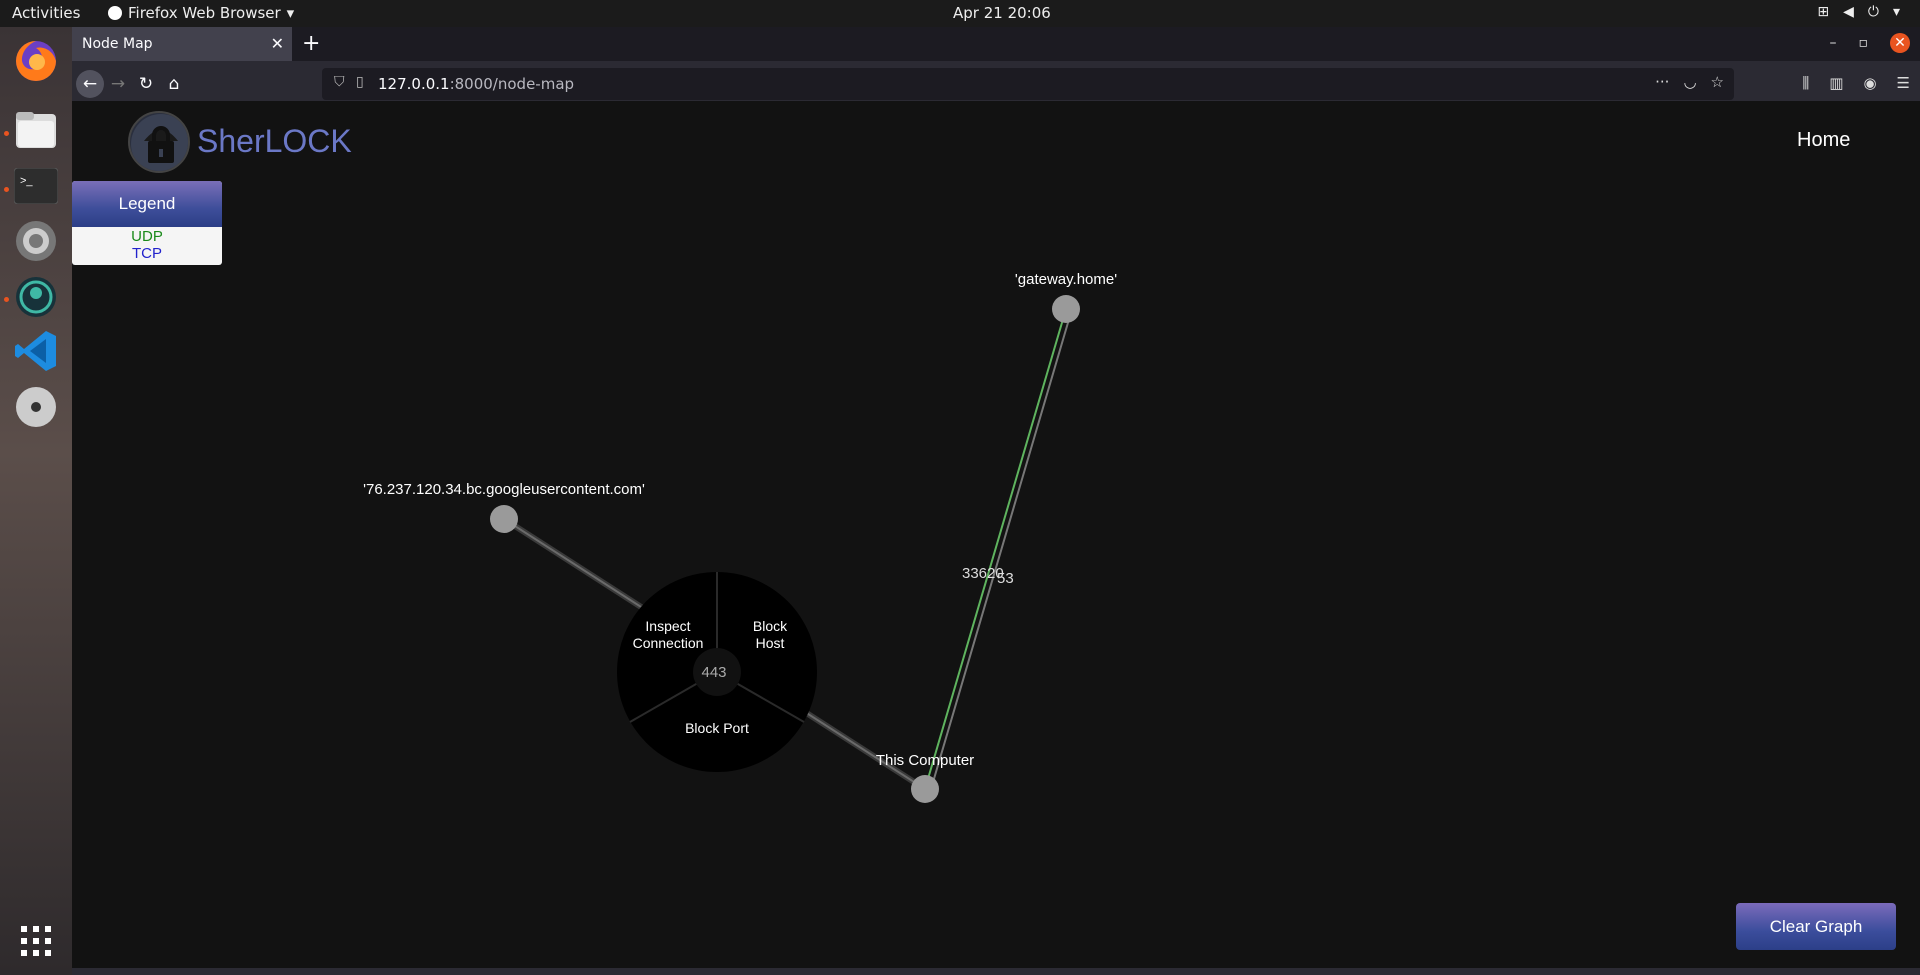 The width and height of the screenshot is (1920, 975). Describe the element at coordinates (118, 84) in the screenshot. I see `forward-button: →` at that location.